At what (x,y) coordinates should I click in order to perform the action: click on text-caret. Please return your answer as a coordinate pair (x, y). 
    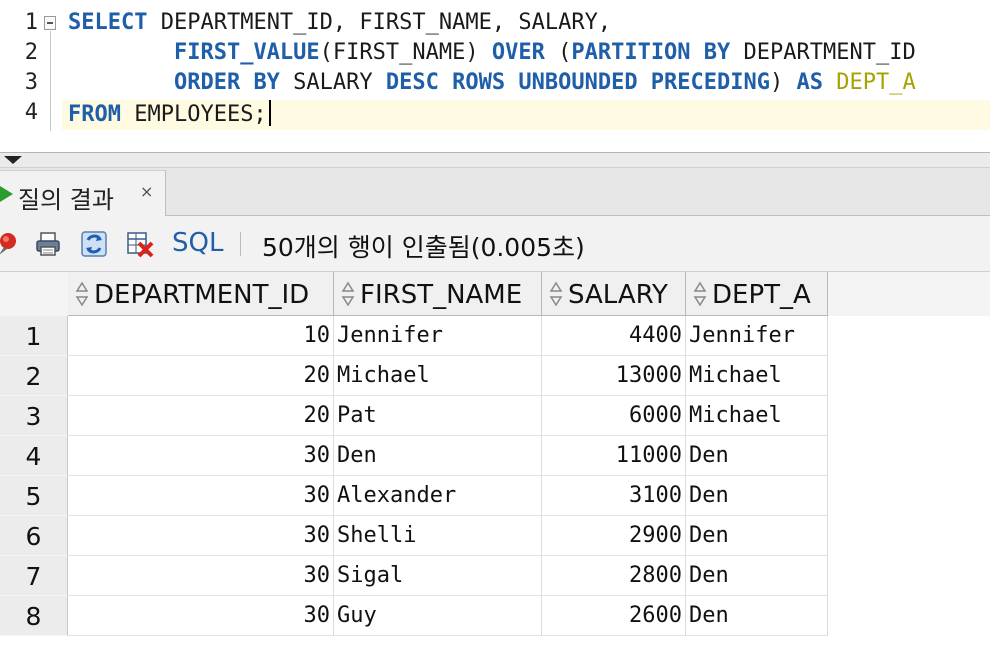
    Looking at the image, I should click on (269, 113).